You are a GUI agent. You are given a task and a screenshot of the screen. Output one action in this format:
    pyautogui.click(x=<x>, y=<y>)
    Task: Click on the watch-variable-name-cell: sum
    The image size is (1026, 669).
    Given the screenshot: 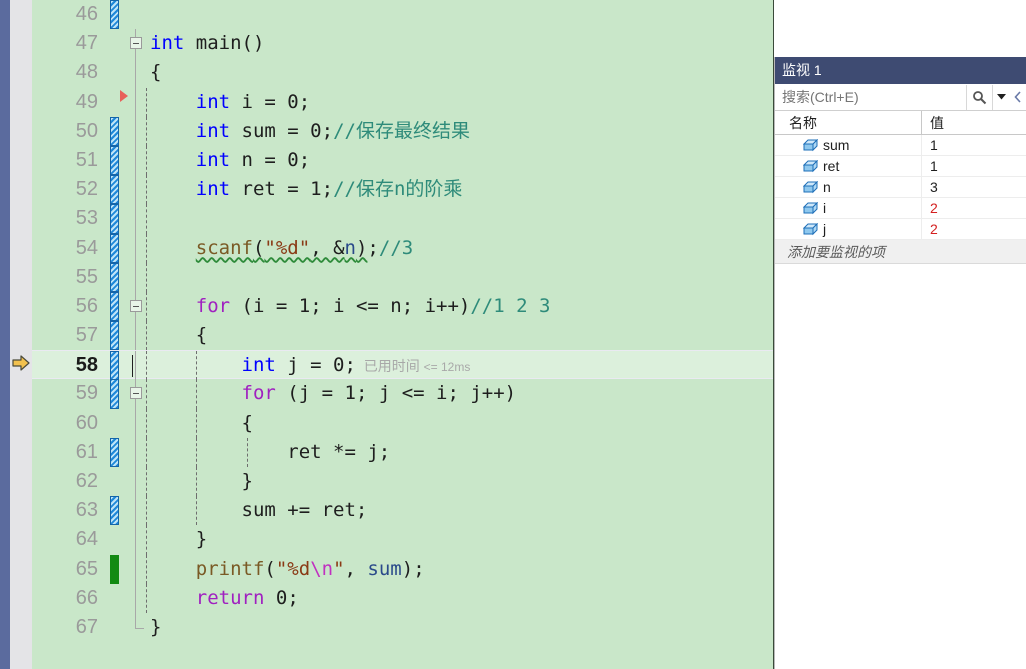 What is the action you would take?
    pyautogui.click(x=848, y=145)
    